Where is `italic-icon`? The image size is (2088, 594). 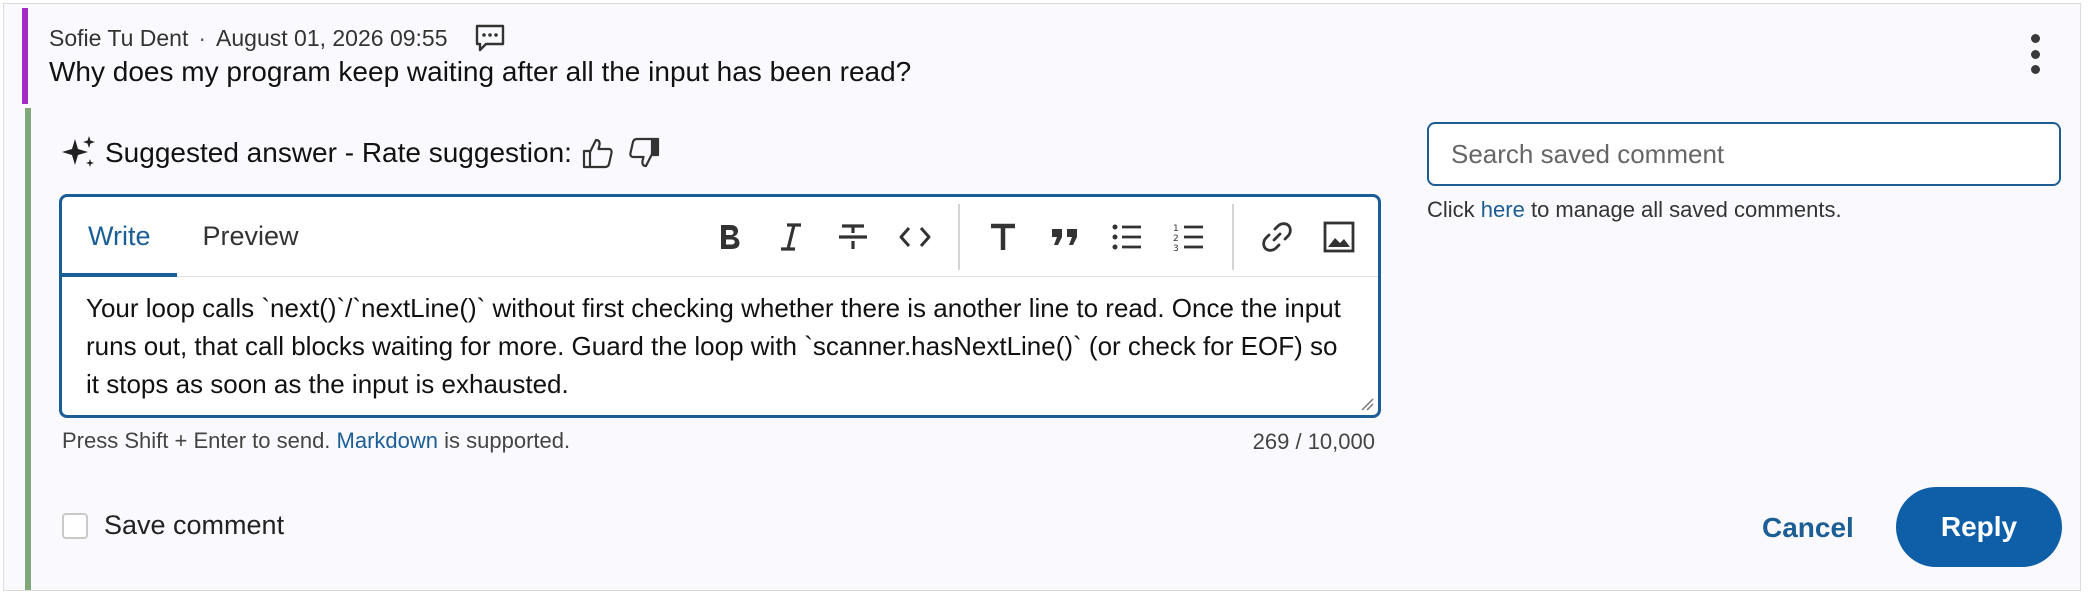 italic-icon is located at coordinates (791, 237).